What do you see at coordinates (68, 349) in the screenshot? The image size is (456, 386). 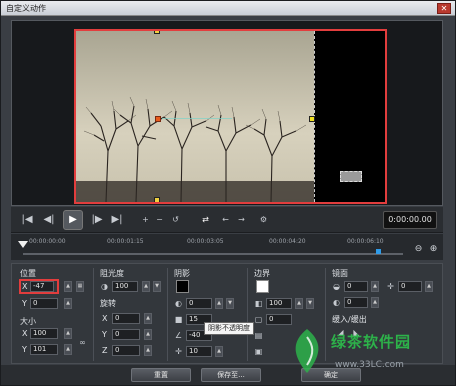 I see `size-y-stepper: ▲` at bounding box center [68, 349].